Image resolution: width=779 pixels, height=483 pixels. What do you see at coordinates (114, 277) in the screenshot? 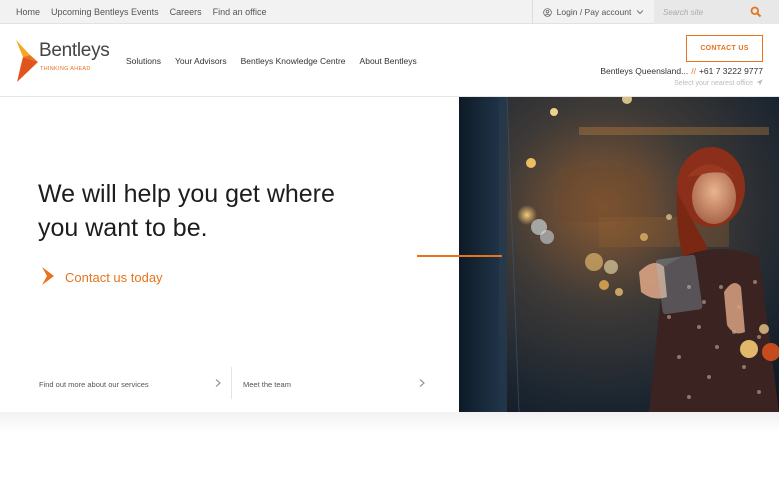
I see `cta-label: Contact us today` at bounding box center [114, 277].